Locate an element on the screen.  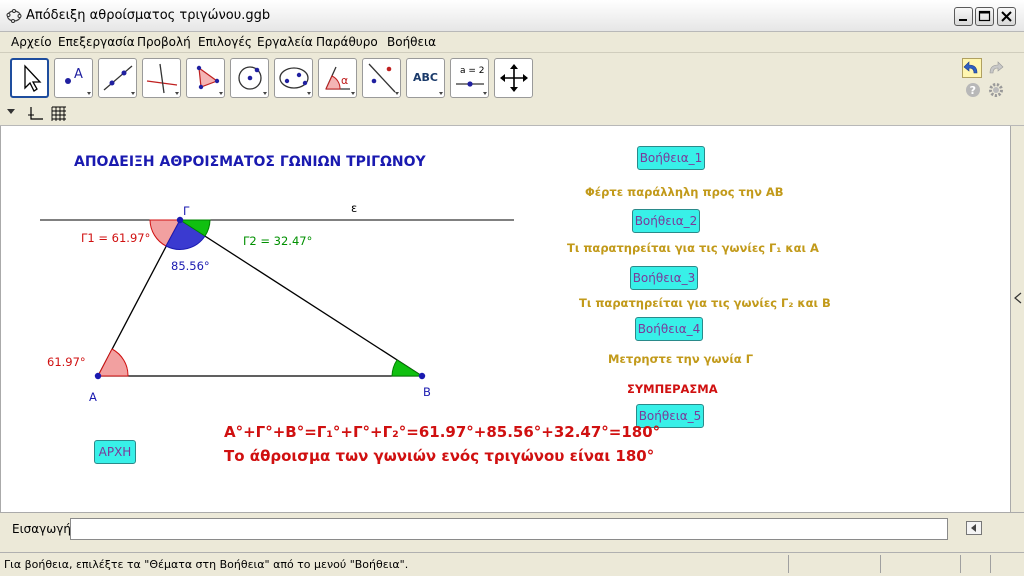
side-panel-toggle-strip is located at coordinates (1017, 319).